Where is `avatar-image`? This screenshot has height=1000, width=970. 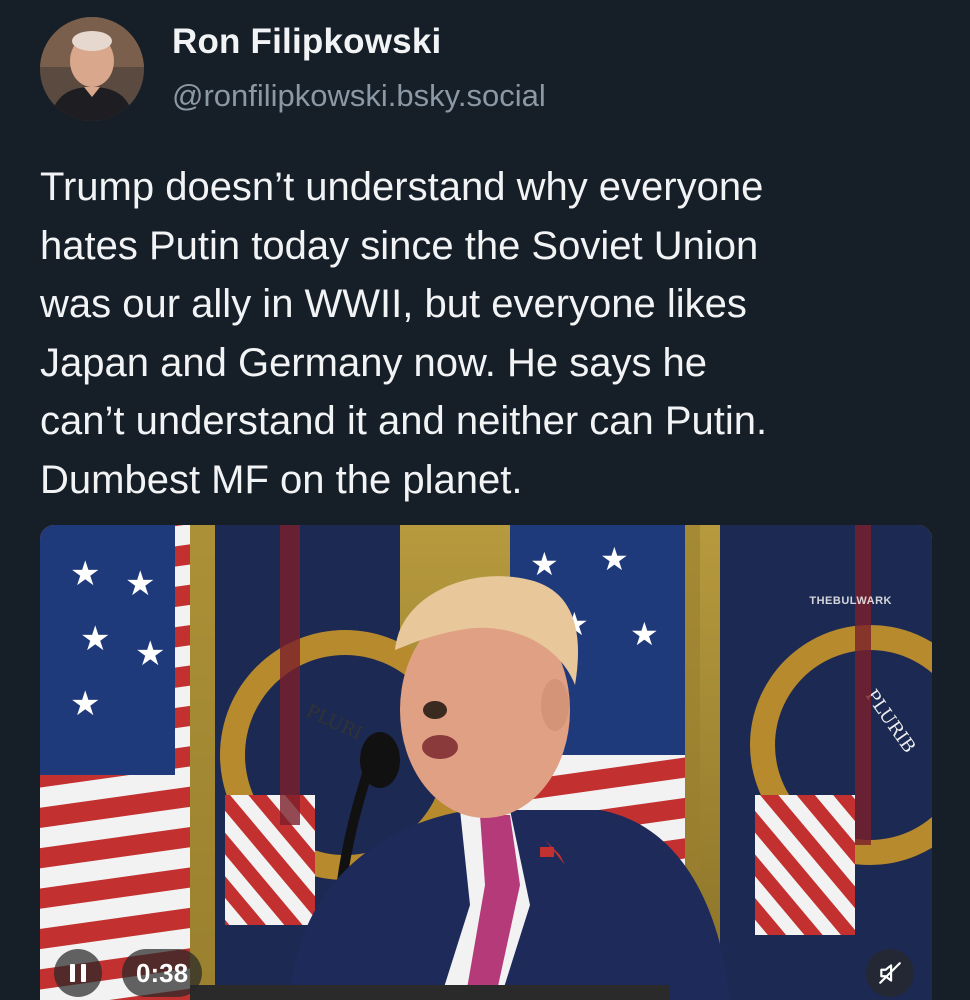 avatar-image is located at coordinates (92, 69).